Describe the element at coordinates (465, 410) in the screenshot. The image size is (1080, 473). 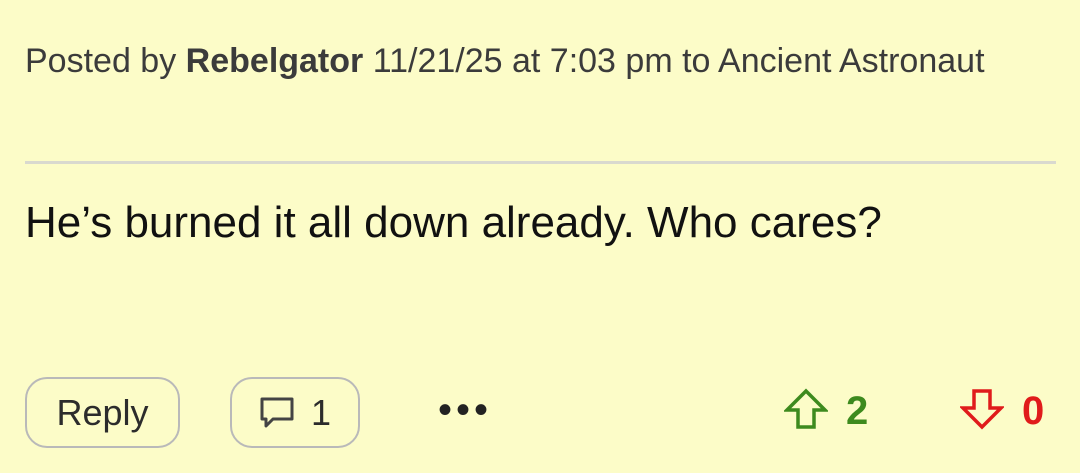
I see `more-options-button: •••` at that location.